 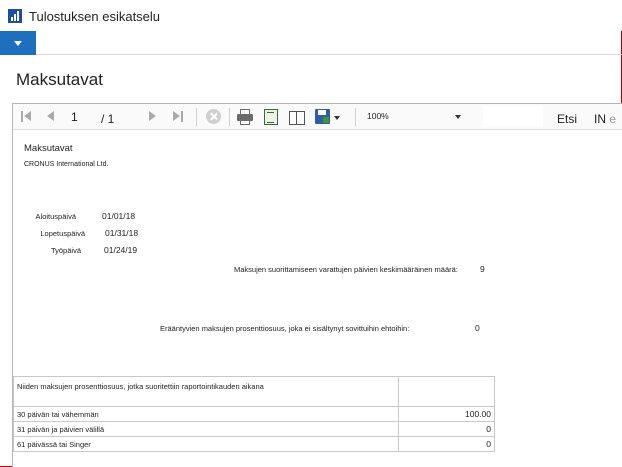 I want to click on overdue-value: 0, so click(x=477, y=328).